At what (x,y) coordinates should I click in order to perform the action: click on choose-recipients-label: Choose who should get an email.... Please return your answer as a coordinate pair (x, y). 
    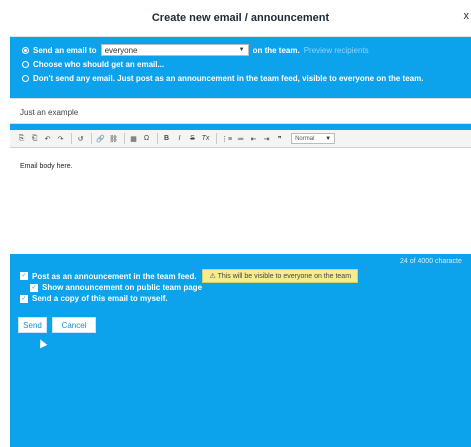
    Looking at the image, I should click on (99, 64).